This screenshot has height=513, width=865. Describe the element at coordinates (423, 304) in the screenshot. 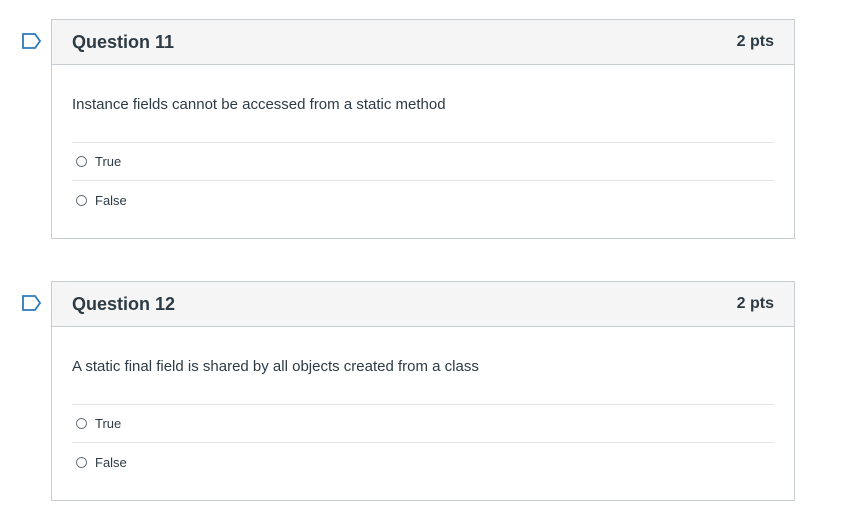

I see `question-header: Question 12 2 pts` at that location.